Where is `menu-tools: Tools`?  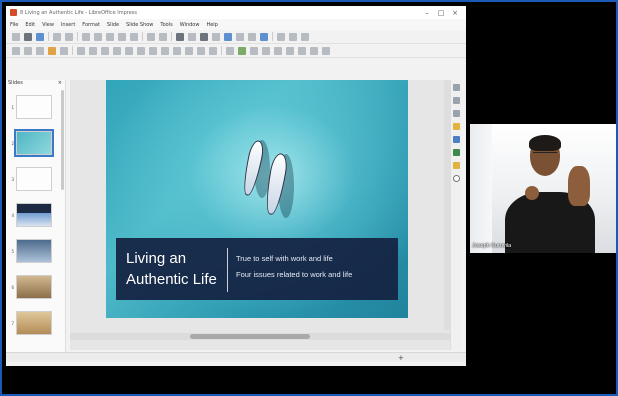
menu-tools: Tools is located at coordinates (166, 25).